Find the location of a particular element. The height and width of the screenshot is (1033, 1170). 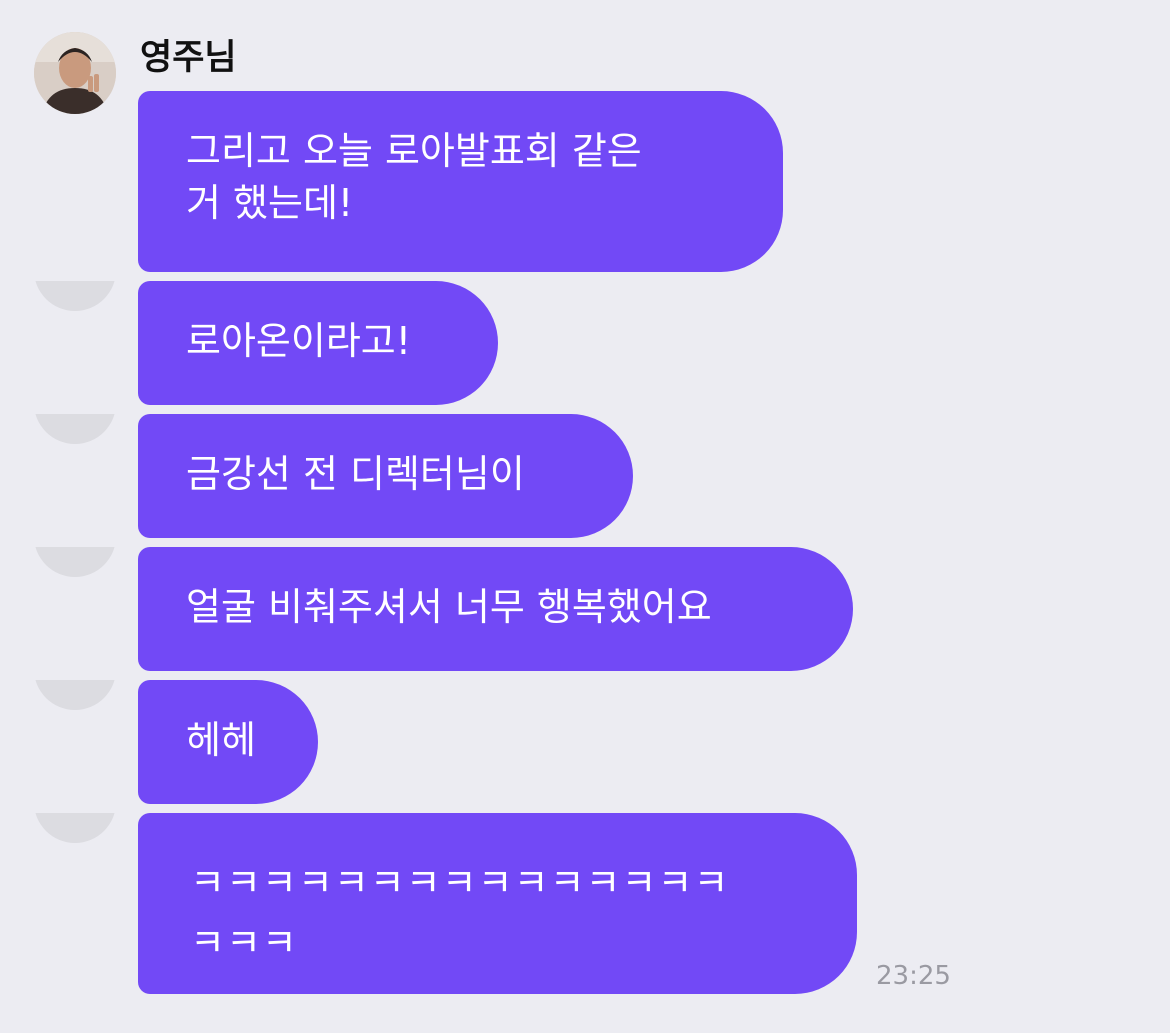

message-bubble: 금강선 전 디렉터님이 is located at coordinates (385, 476).